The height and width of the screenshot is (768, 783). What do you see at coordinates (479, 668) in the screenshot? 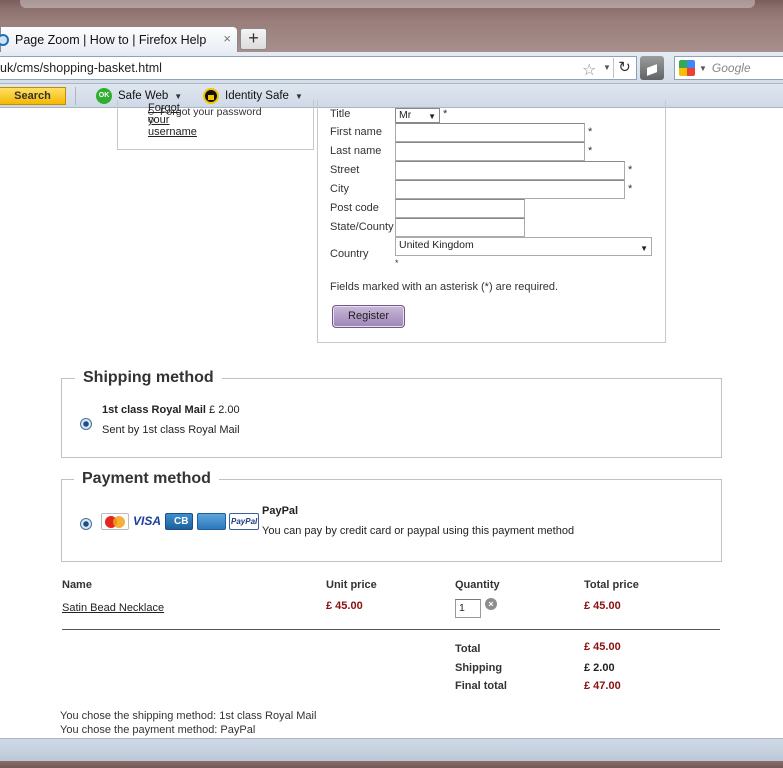
I see `shipping-total-label: Shipping` at bounding box center [479, 668].